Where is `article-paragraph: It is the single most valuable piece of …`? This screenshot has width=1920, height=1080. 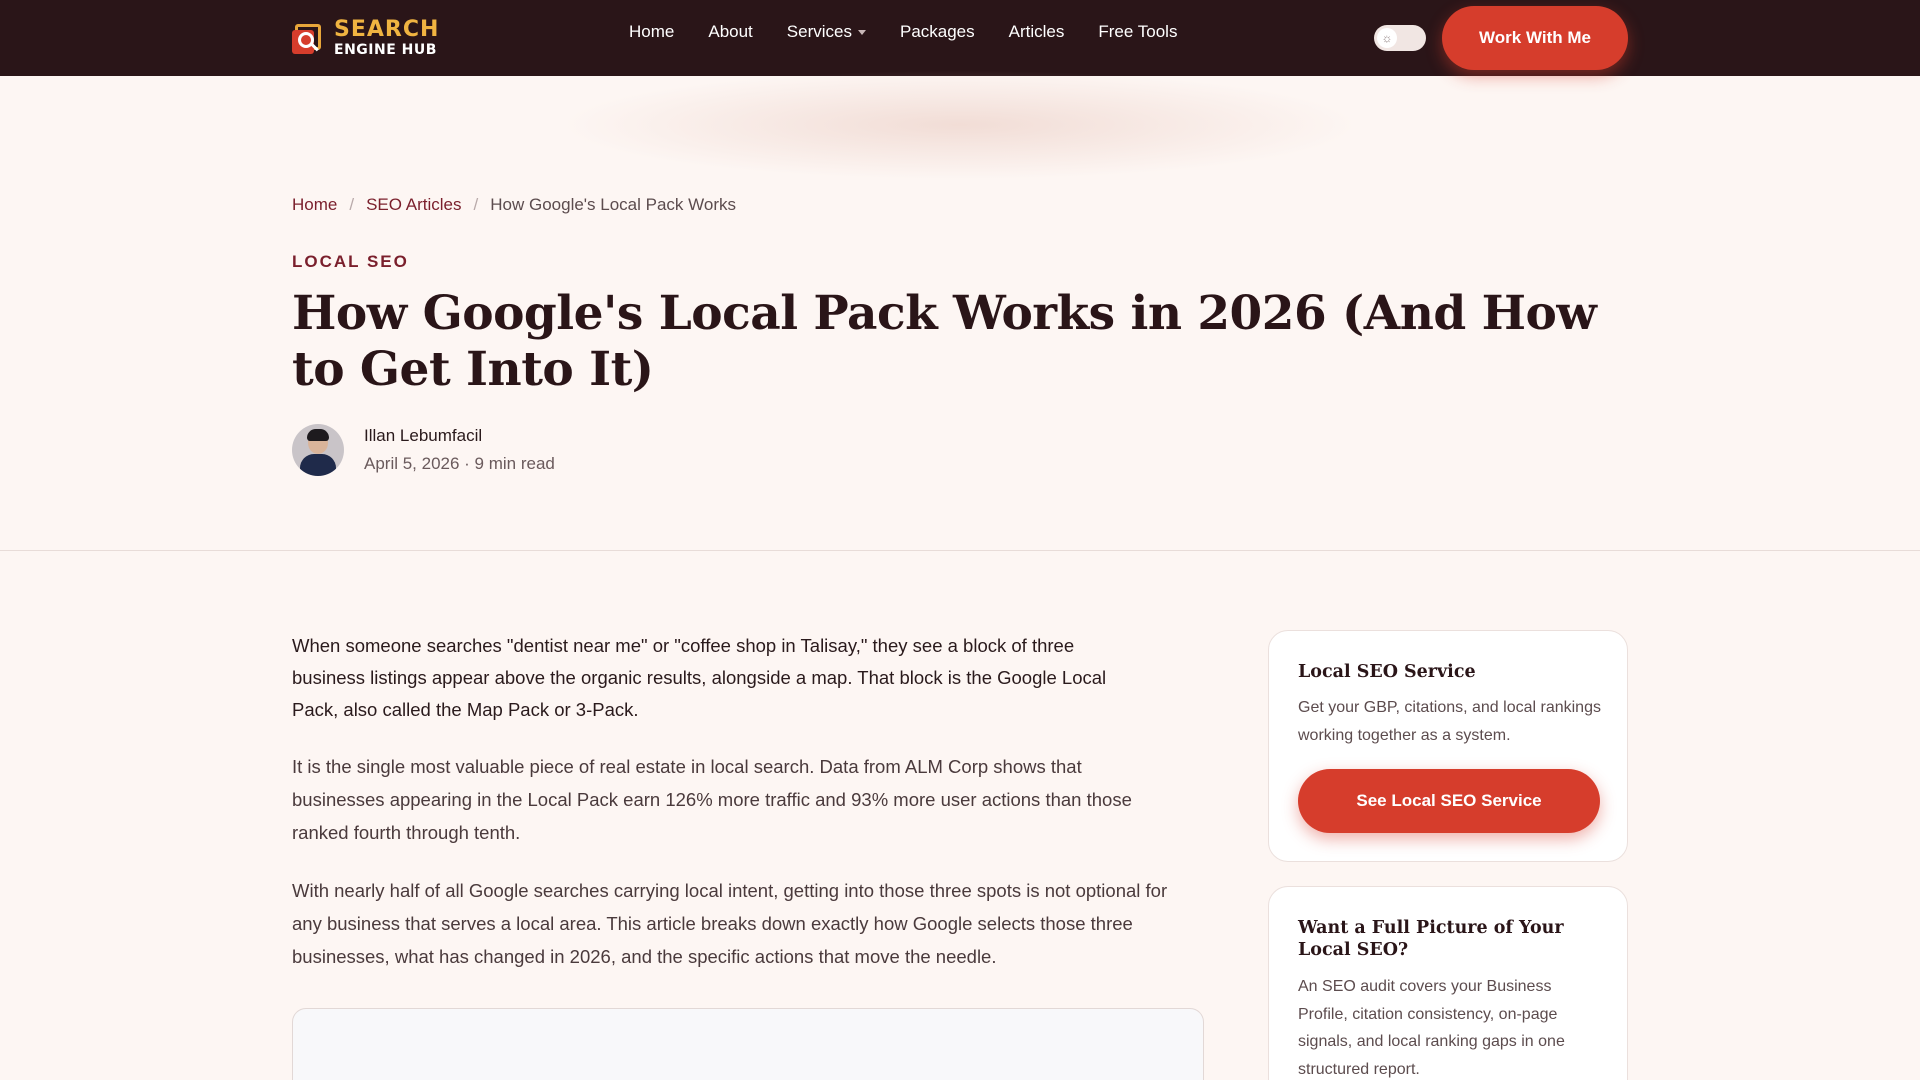
article-paragraph: It is the single most valuable piece of … is located at coordinates (712, 799).